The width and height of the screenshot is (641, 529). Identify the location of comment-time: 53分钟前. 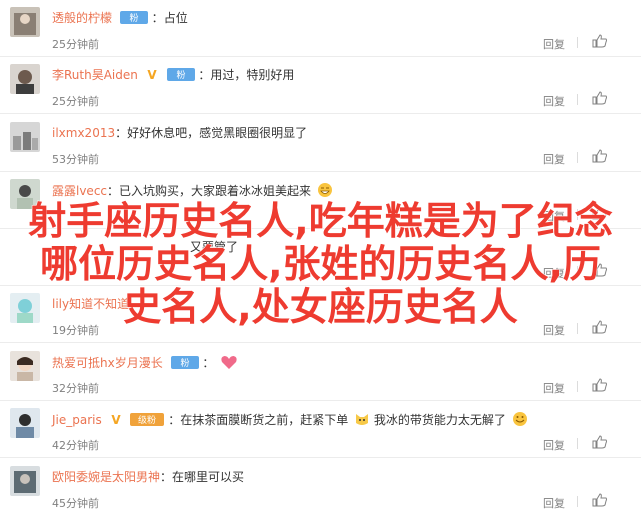
(75, 159).